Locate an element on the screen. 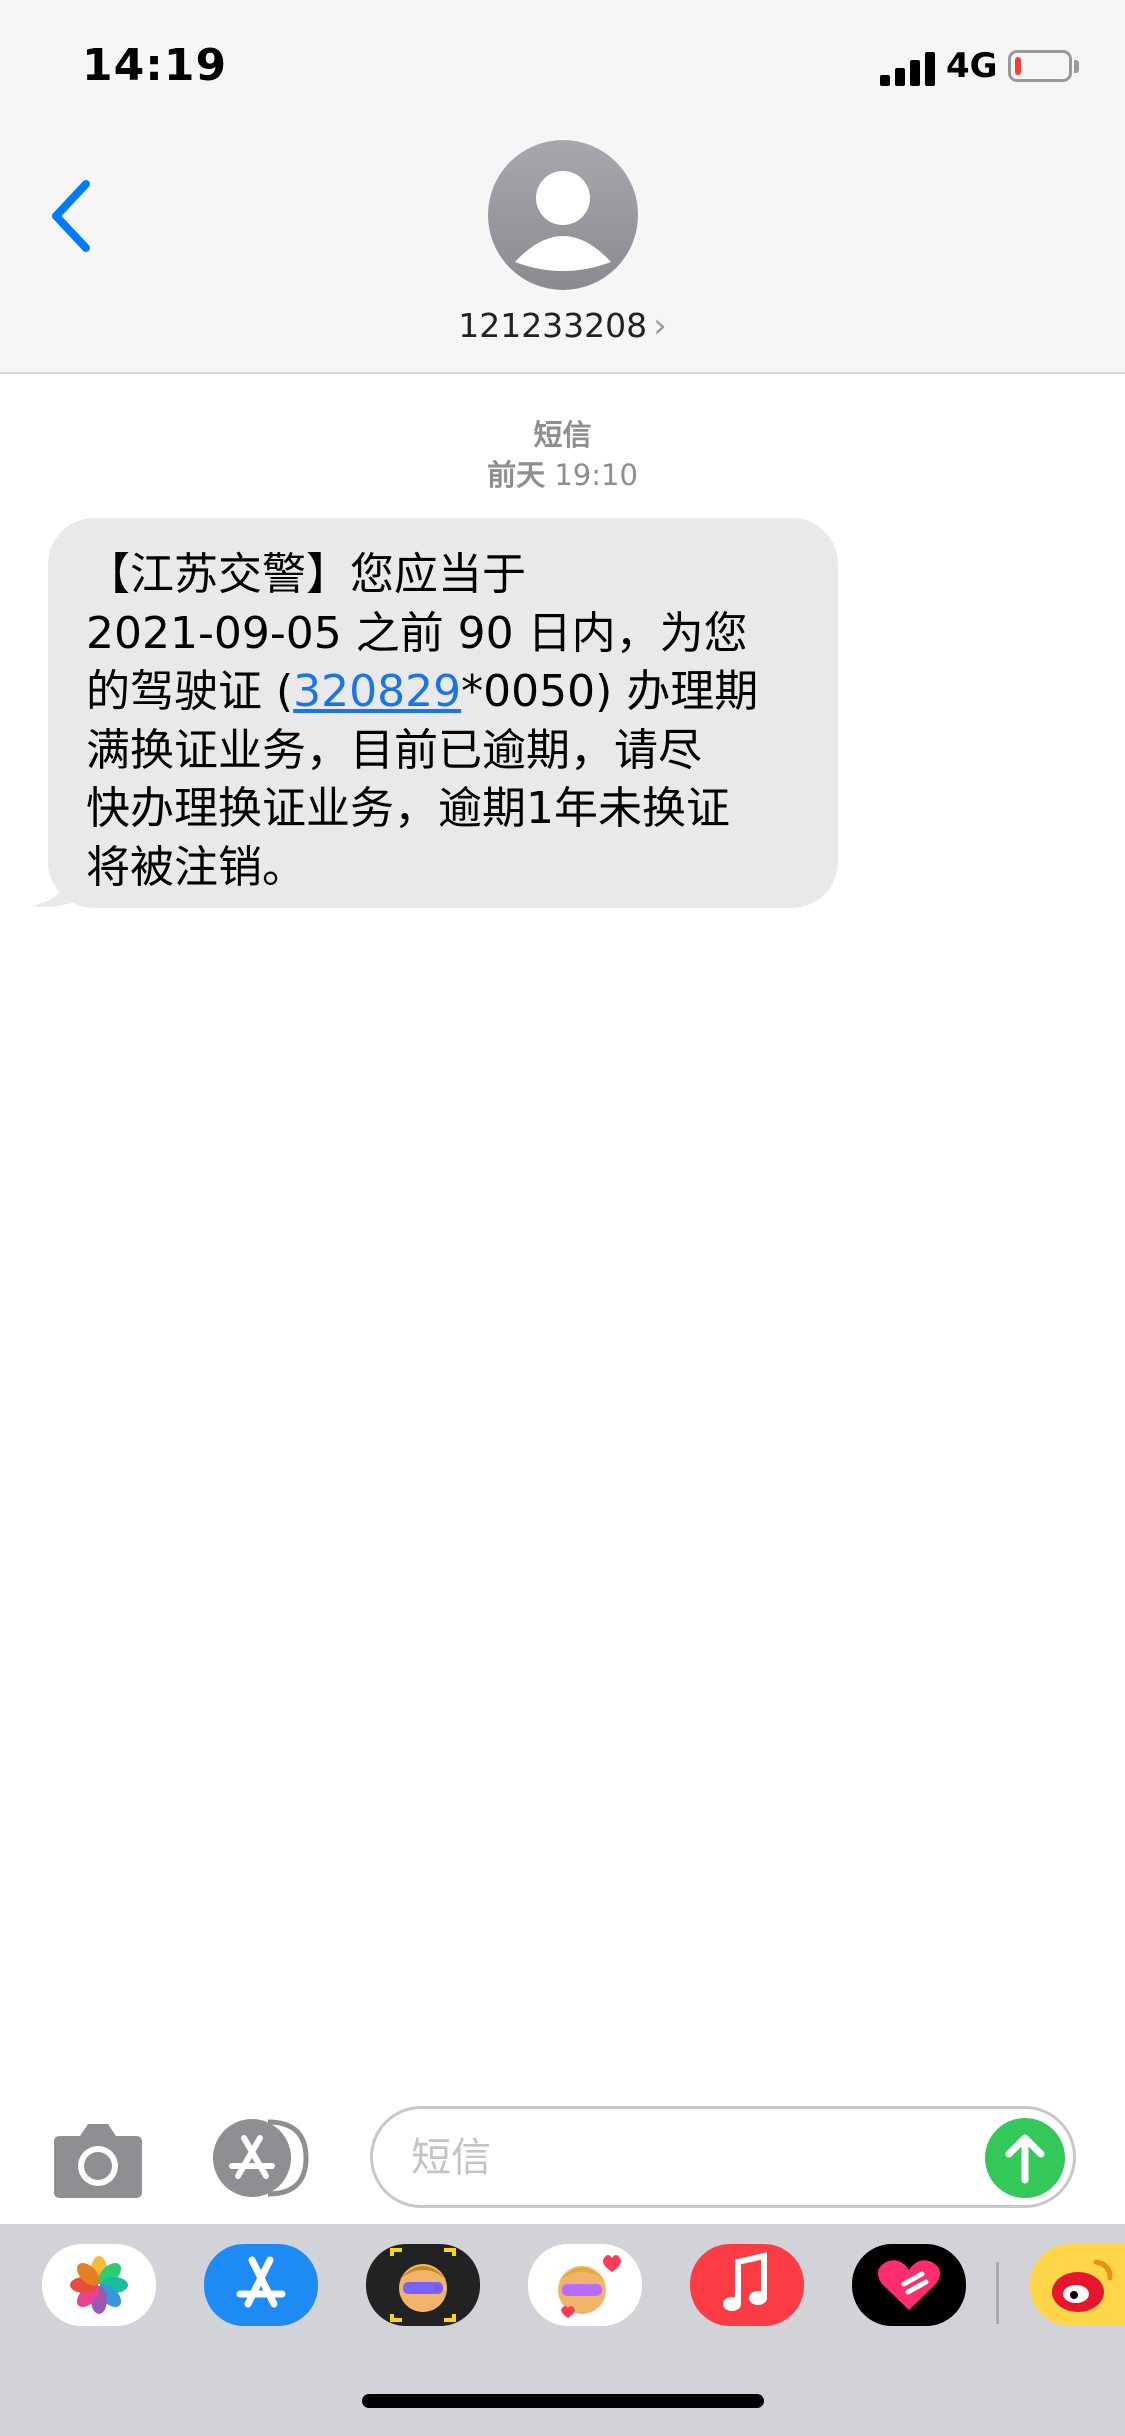 This screenshot has height=2436, width=1125. contact-number: 121233208 is located at coordinates (553, 325).